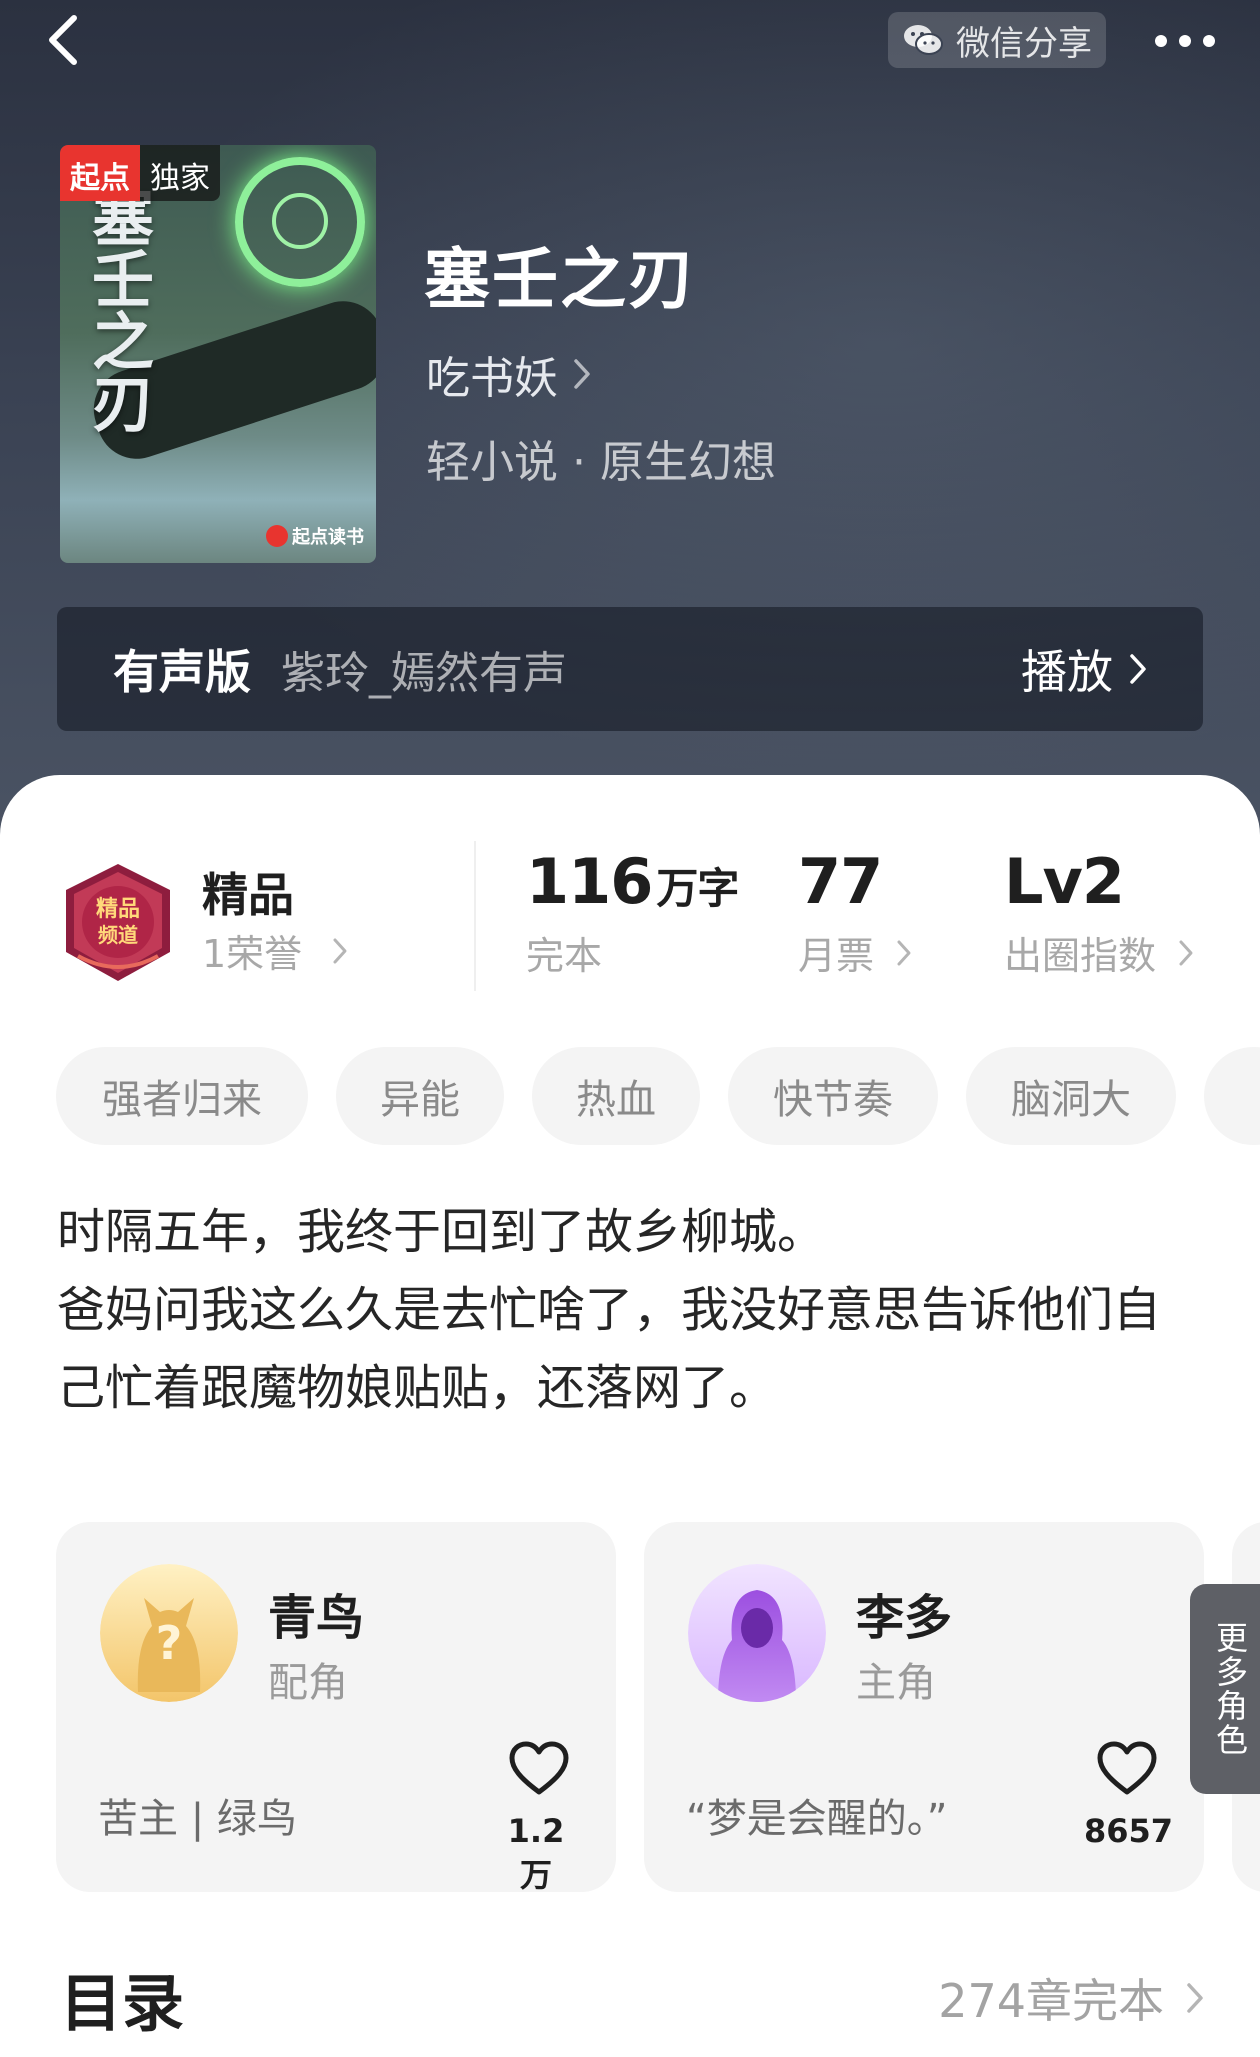 The width and height of the screenshot is (1260, 2057). I want to click on monthly-tickets-link: 月票, so click(855, 952).